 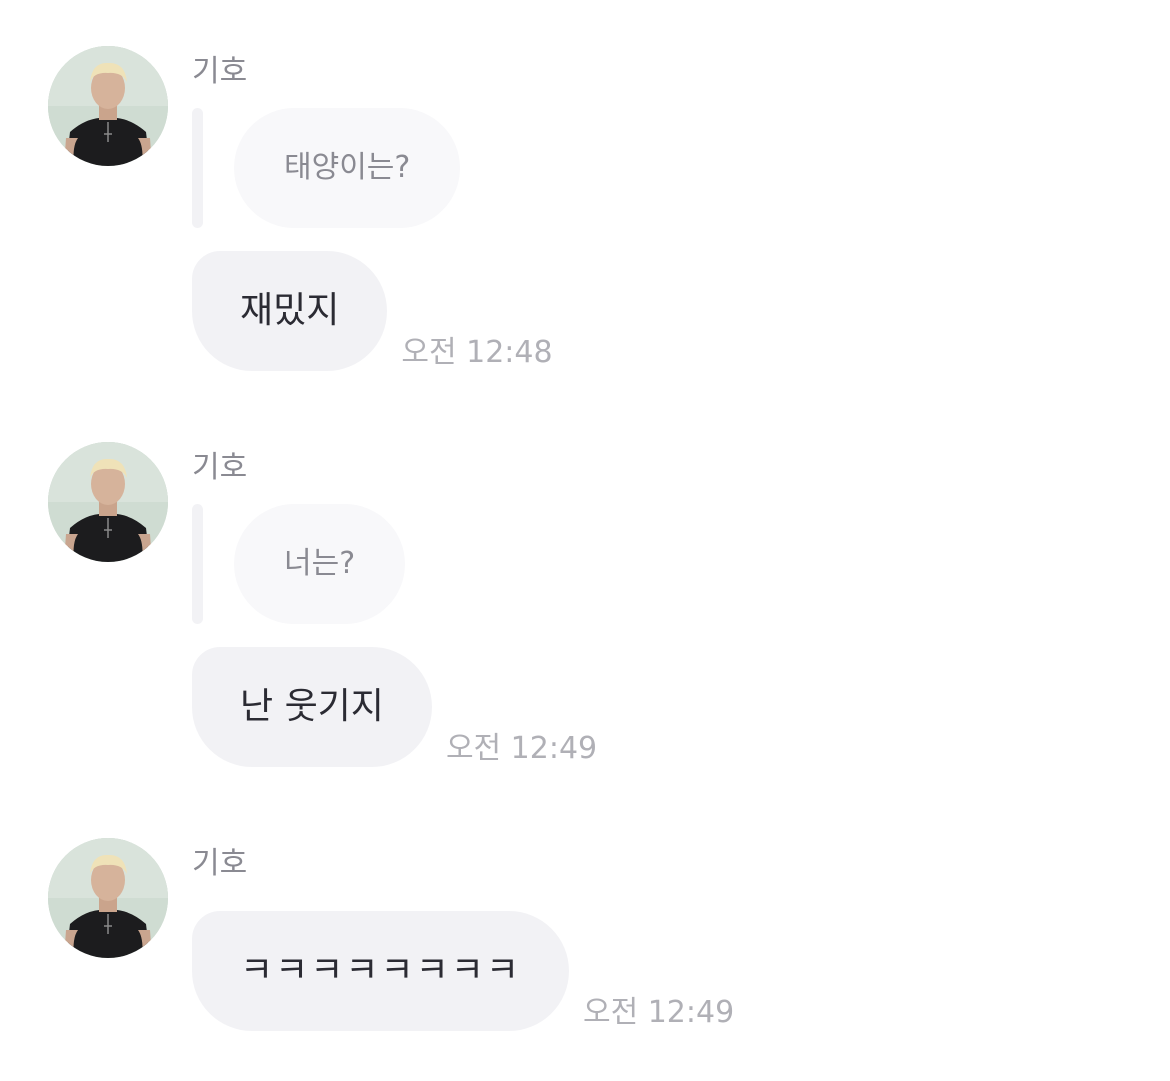 I want to click on message-bubble: 재밌지, so click(x=290, y=311).